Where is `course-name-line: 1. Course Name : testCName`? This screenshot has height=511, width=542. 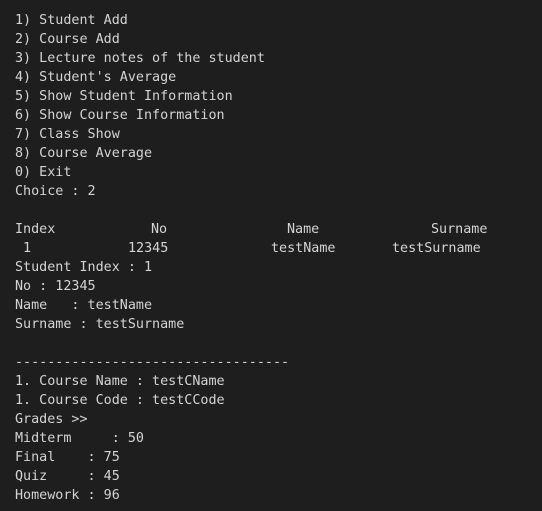 course-name-line: 1. Course Name : testCName is located at coordinates (120, 381).